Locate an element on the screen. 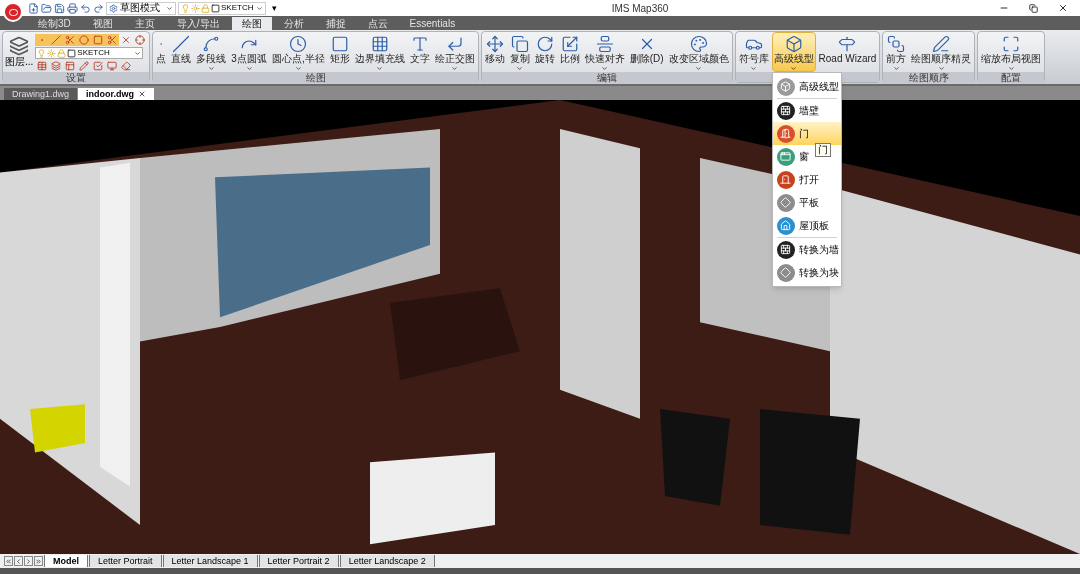  ribbon-button: 符号库 is located at coordinates (753, 52).